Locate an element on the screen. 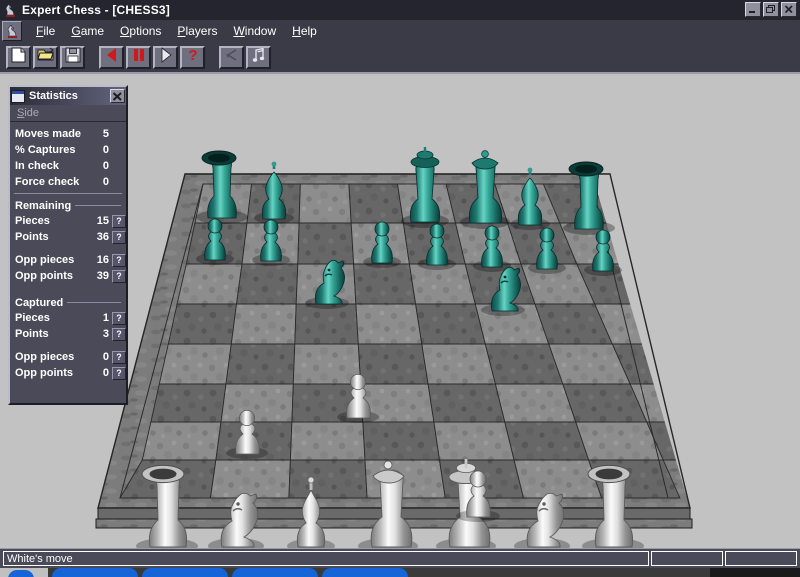 Image resolution: width=800 pixels, height=577 pixels. sound-button is located at coordinates (258, 57).